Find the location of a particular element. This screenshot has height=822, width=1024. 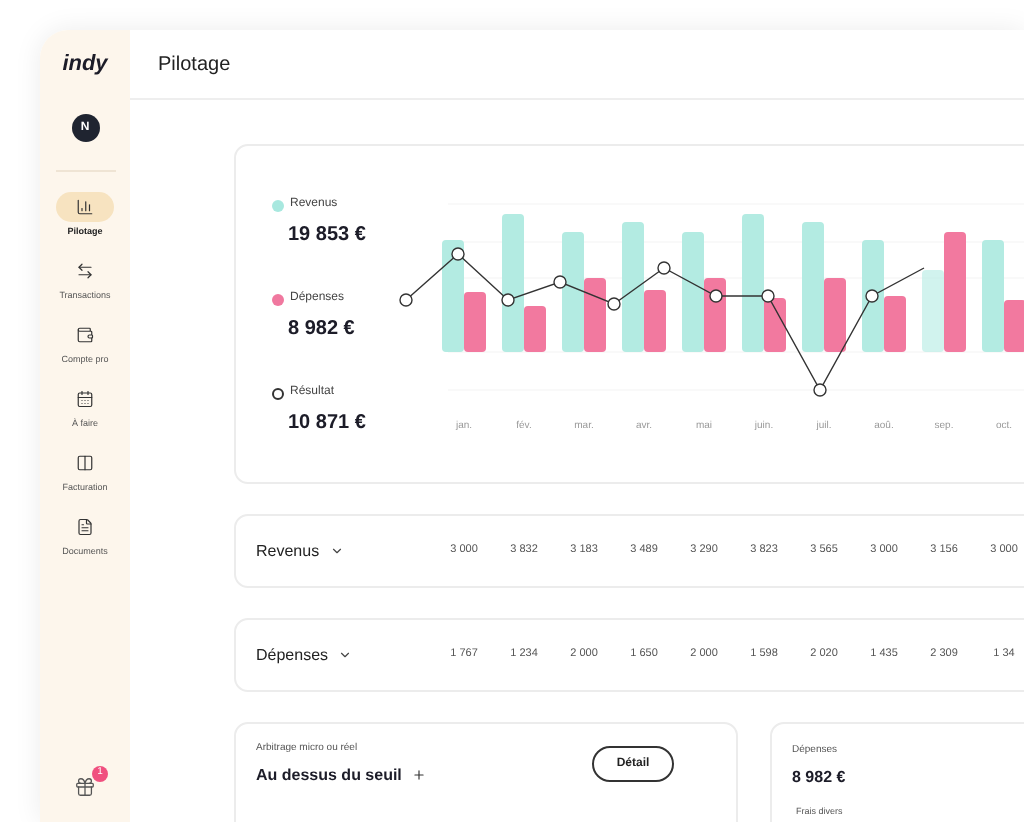

legend-value: 8 982 € is located at coordinates (322, 330).